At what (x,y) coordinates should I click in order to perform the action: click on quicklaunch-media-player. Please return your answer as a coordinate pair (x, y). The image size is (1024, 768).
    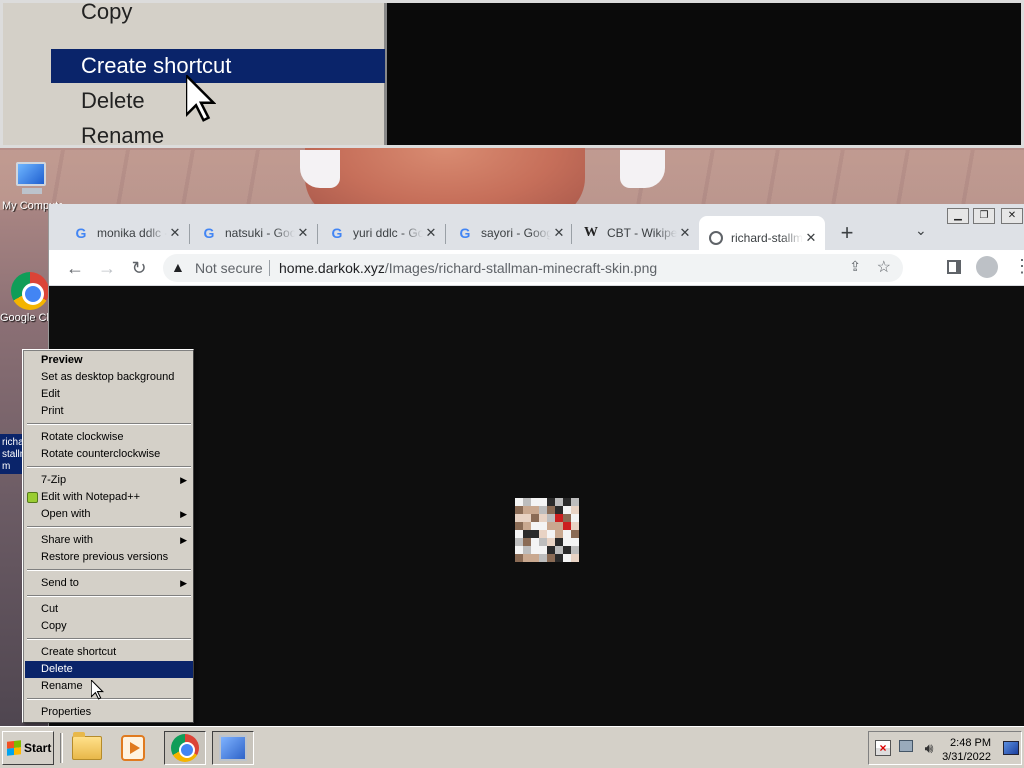
    Looking at the image, I should click on (133, 748).